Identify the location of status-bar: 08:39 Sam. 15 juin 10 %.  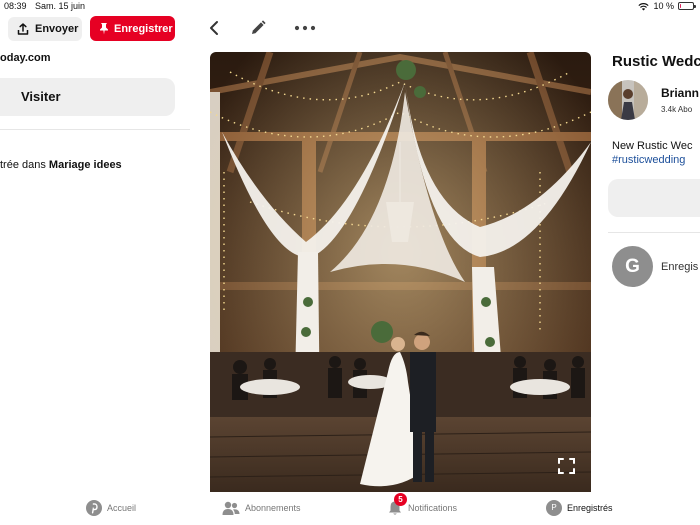
(350, 7).